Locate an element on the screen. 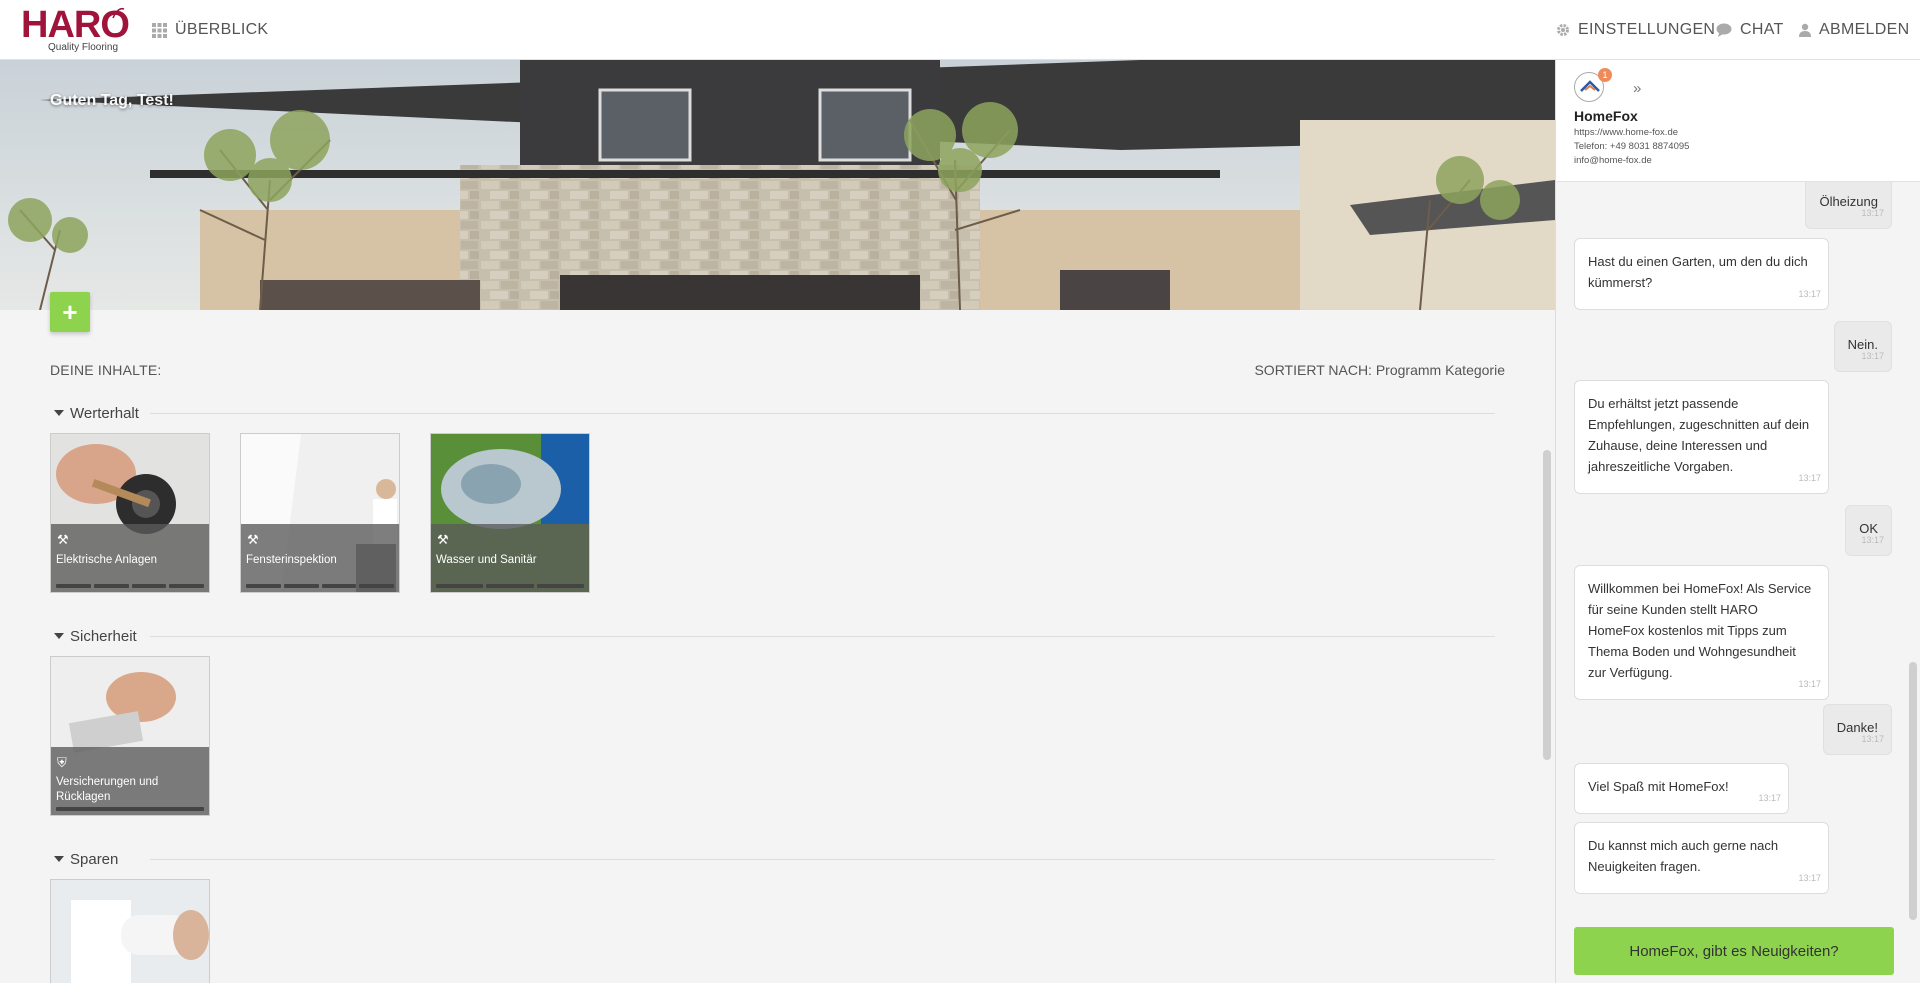  nav-chat: CHAT is located at coordinates (1750, 30).